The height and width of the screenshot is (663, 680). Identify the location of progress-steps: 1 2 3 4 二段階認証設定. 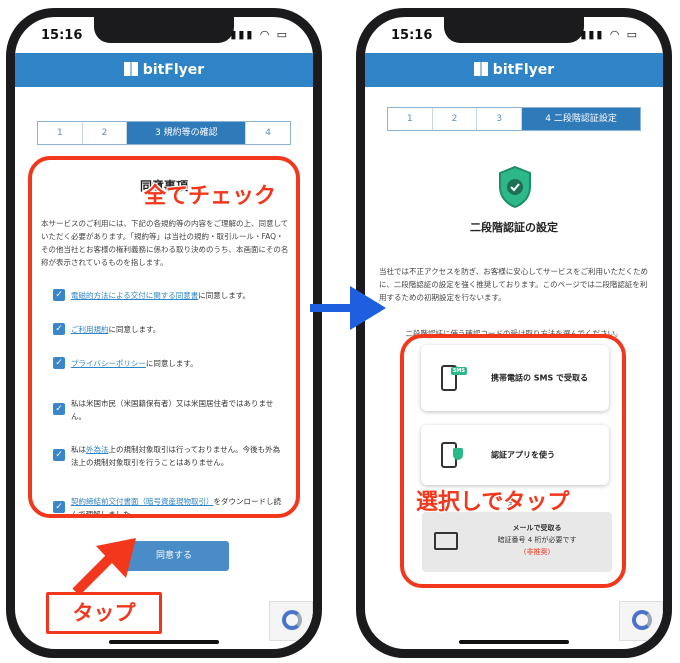
(514, 119).